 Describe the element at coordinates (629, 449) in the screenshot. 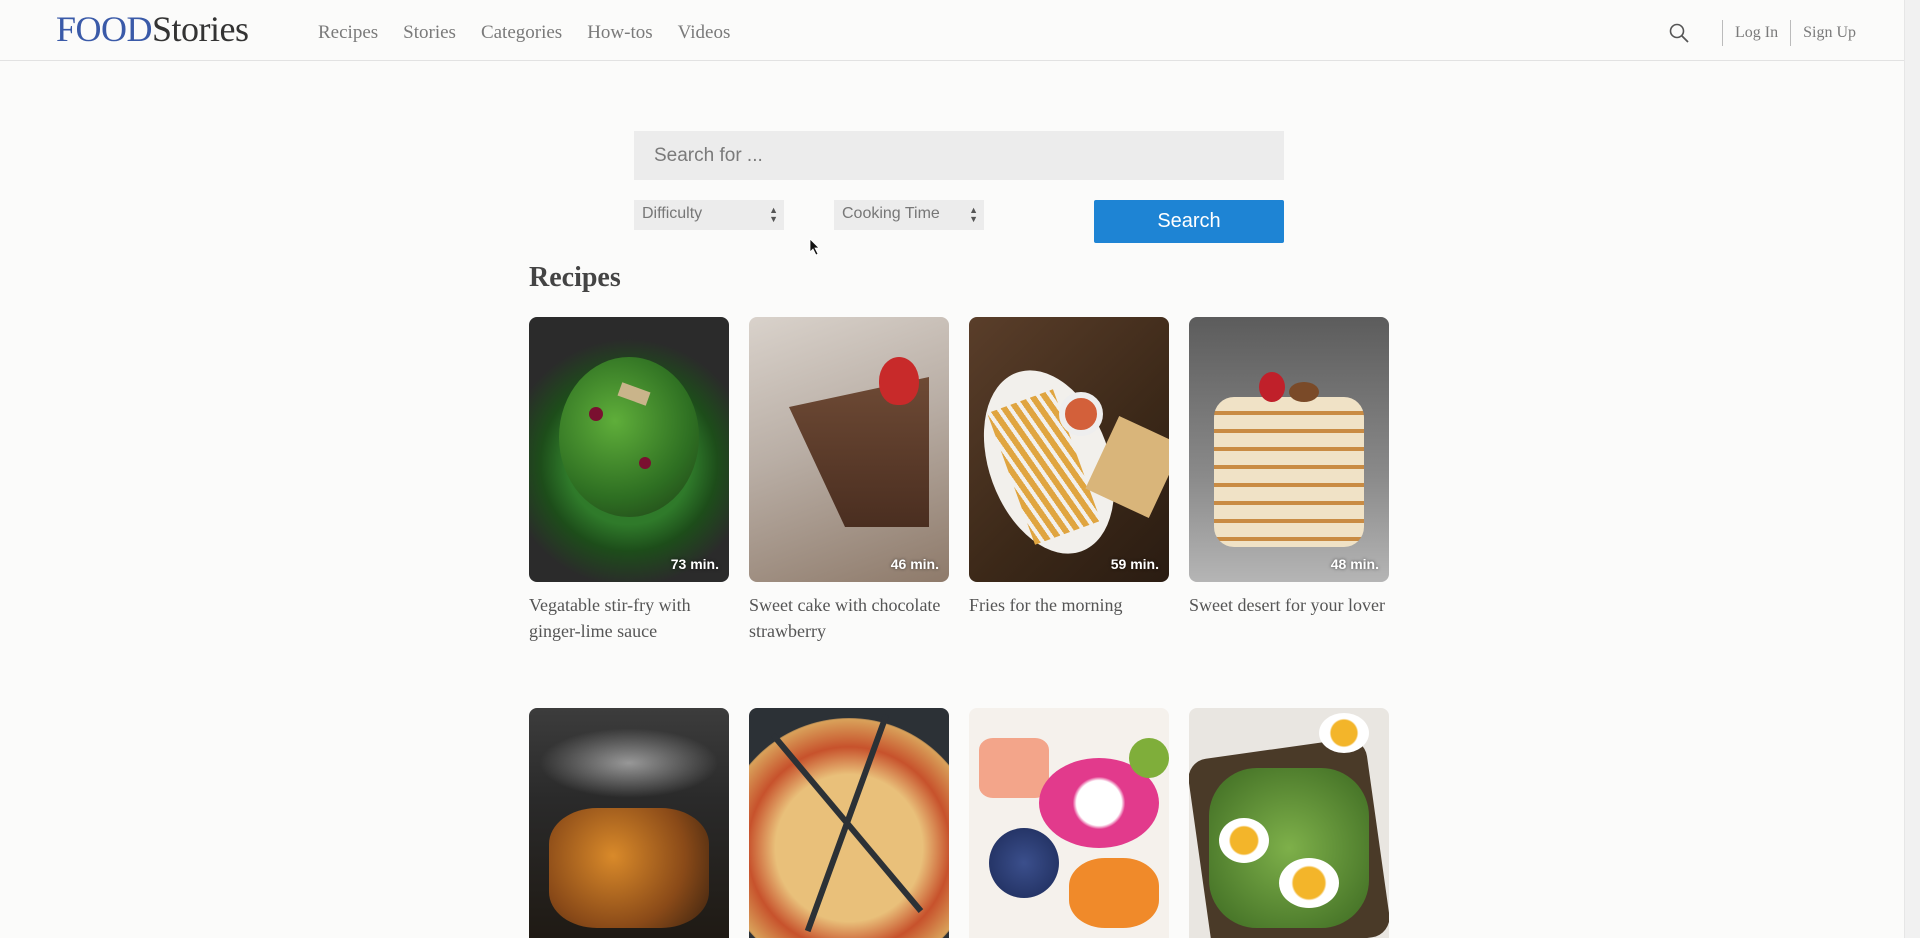

I see `recipe-image: 73 min.` at that location.